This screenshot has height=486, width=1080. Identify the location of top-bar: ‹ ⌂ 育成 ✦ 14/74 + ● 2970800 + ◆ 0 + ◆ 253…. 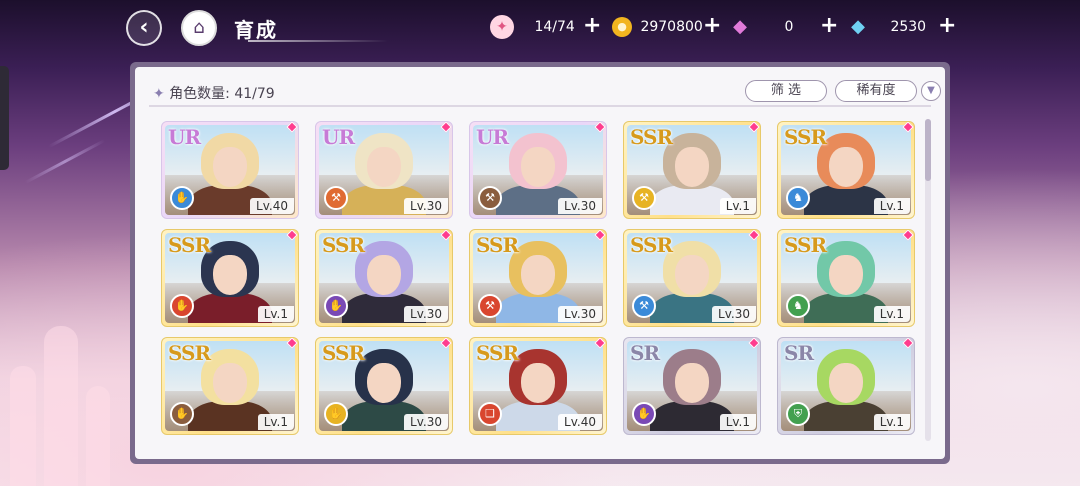
(540, 28).